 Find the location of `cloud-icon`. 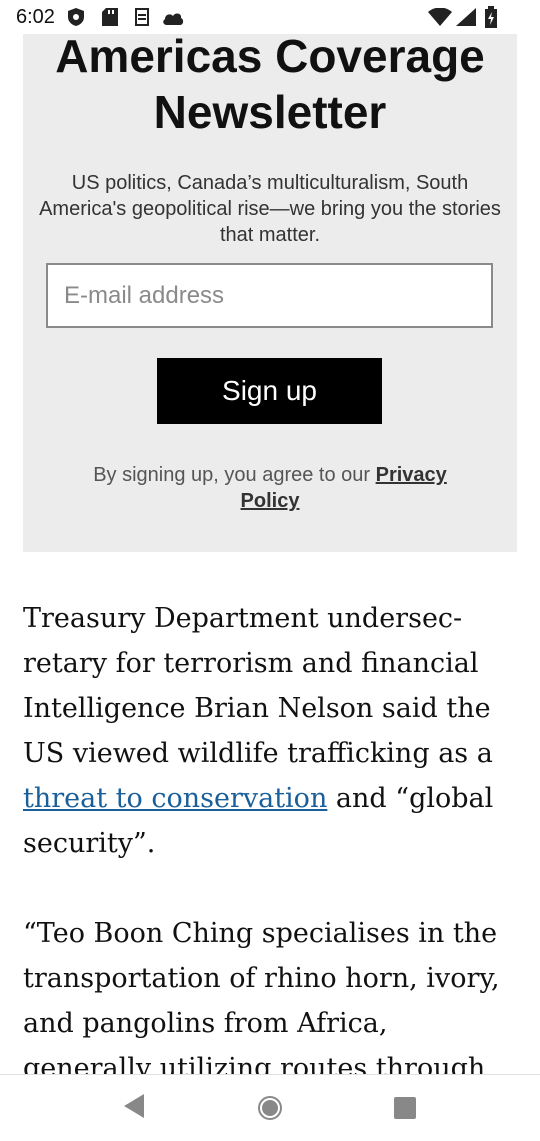

cloud-icon is located at coordinates (173, 19).